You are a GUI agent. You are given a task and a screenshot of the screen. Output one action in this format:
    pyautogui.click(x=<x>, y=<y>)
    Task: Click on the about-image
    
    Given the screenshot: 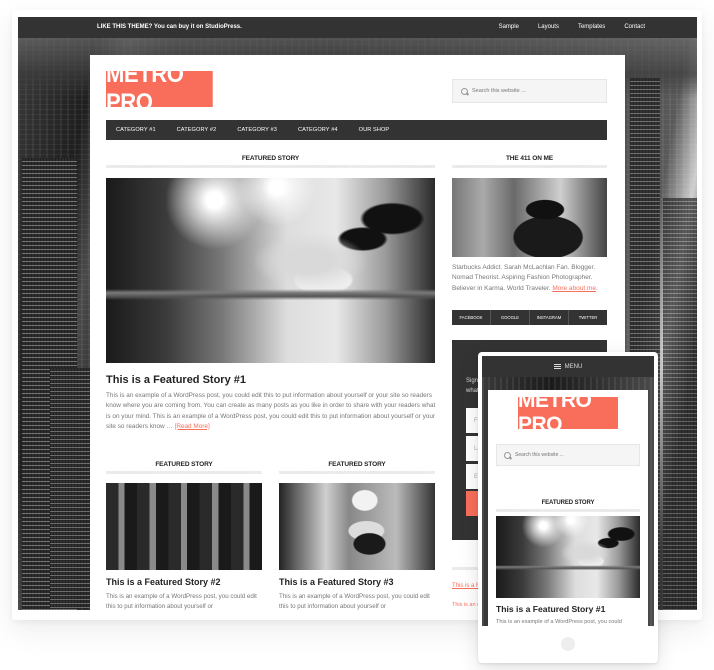 What is the action you would take?
    pyautogui.click(x=529, y=217)
    